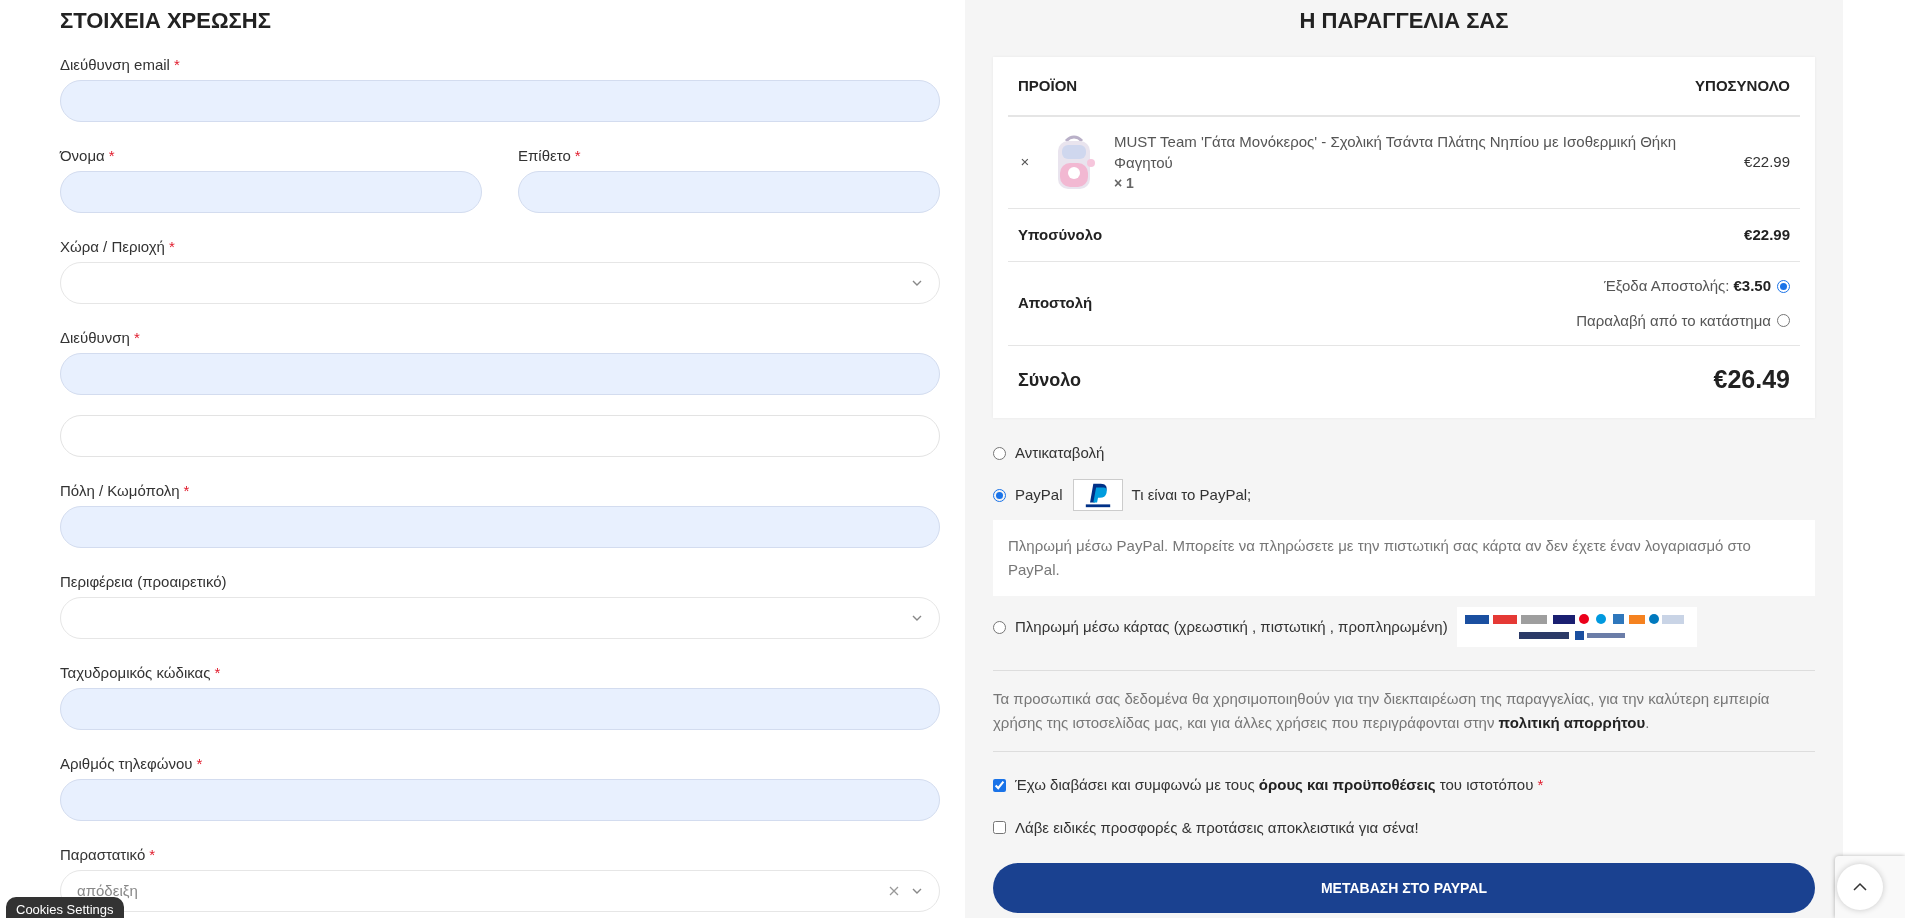 The height and width of the screenshot is (918, 1905). What do you see at coordinates (1687, 286) in the screenshot?
I see `shipping-option-label: Έξοδα Αποστολής: €3.50` at bounding box center [1687, 286].